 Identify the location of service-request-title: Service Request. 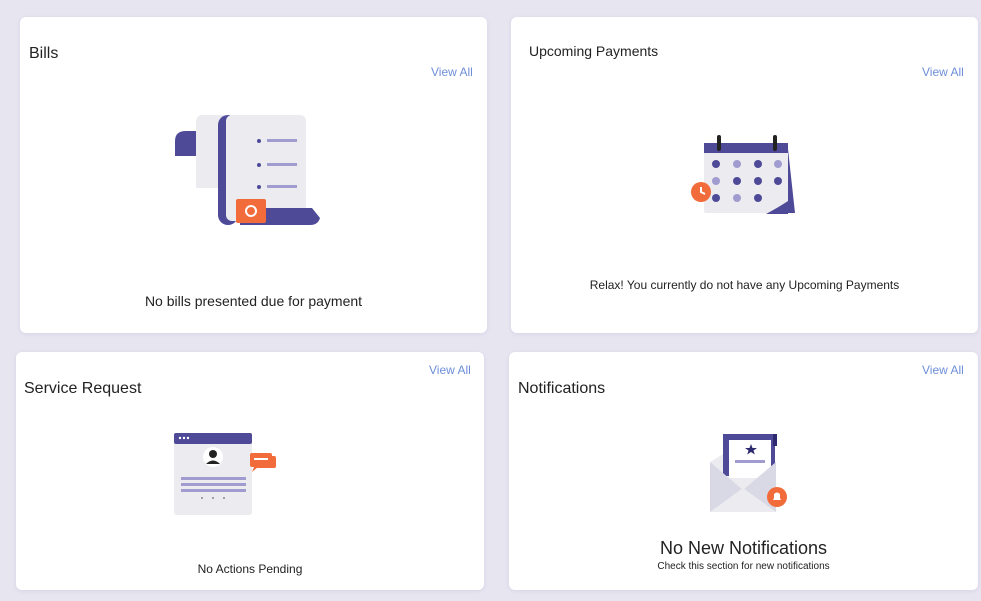
(83, 388).